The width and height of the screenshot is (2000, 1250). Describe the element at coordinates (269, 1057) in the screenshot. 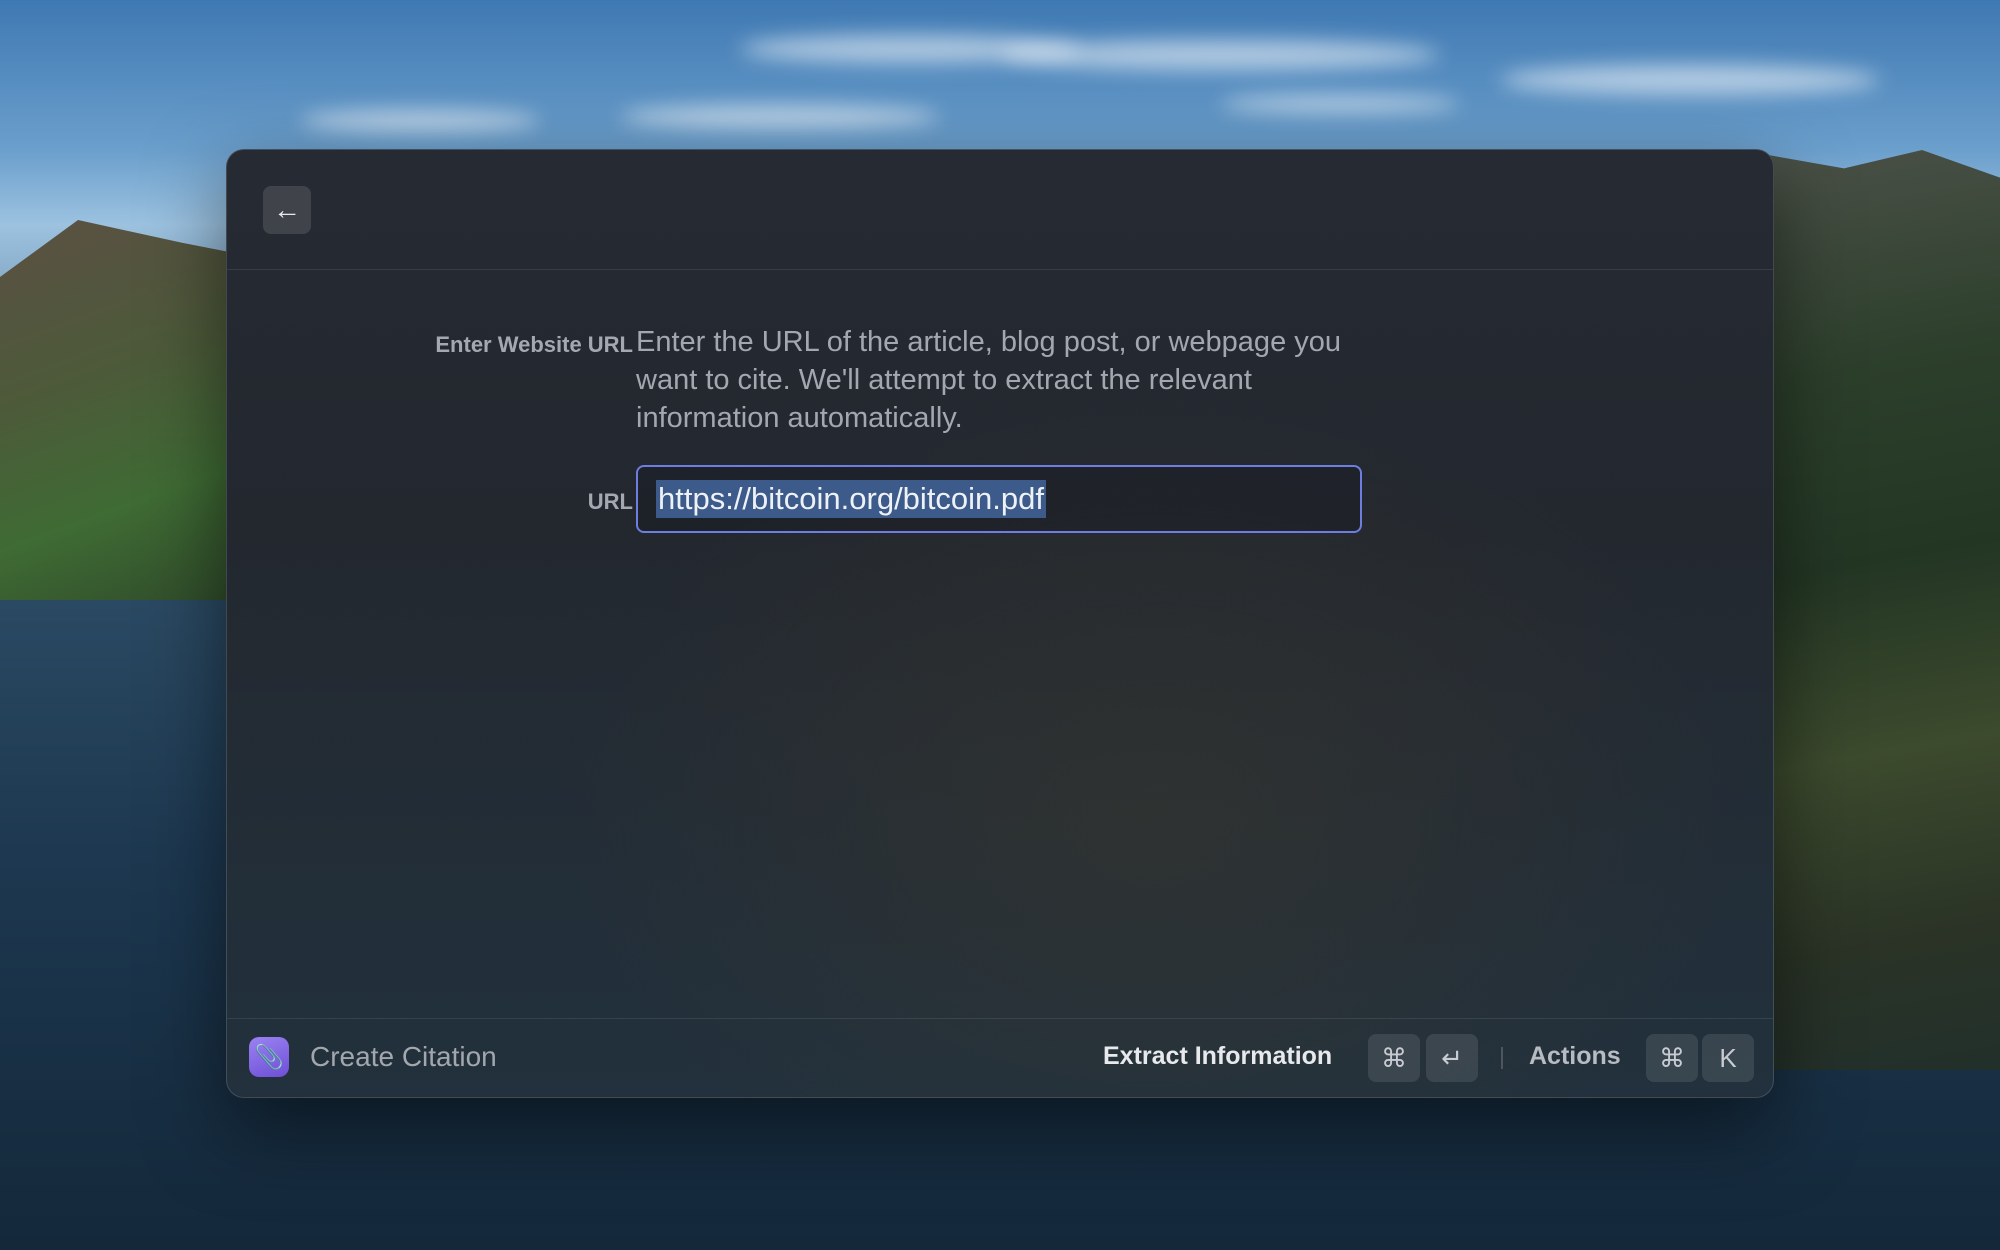

I see `paperclip-icon: 📎` at that location.